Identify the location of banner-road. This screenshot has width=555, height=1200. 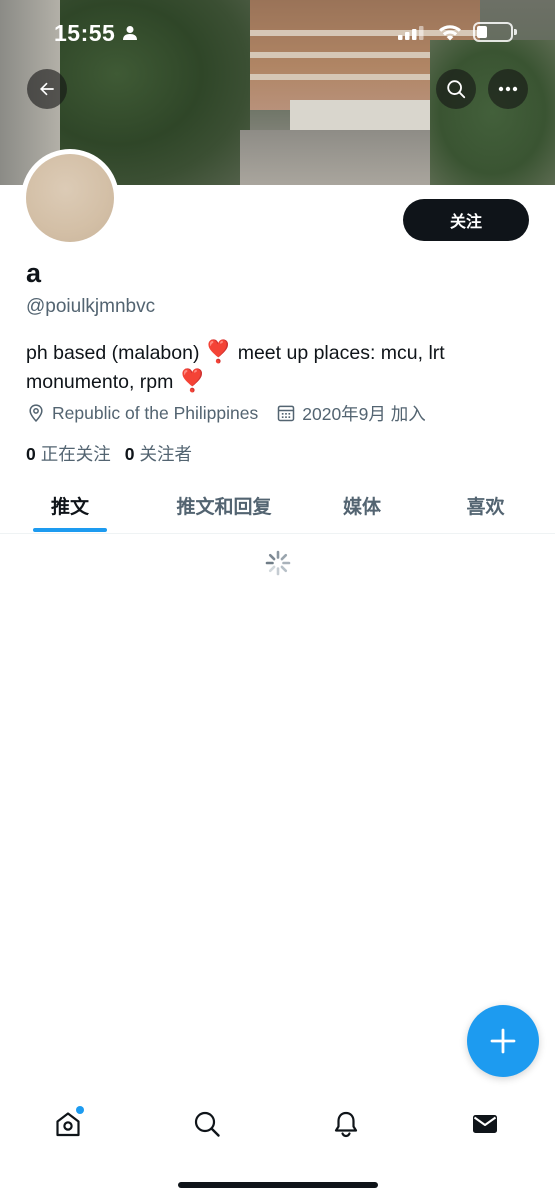
(350, 157).